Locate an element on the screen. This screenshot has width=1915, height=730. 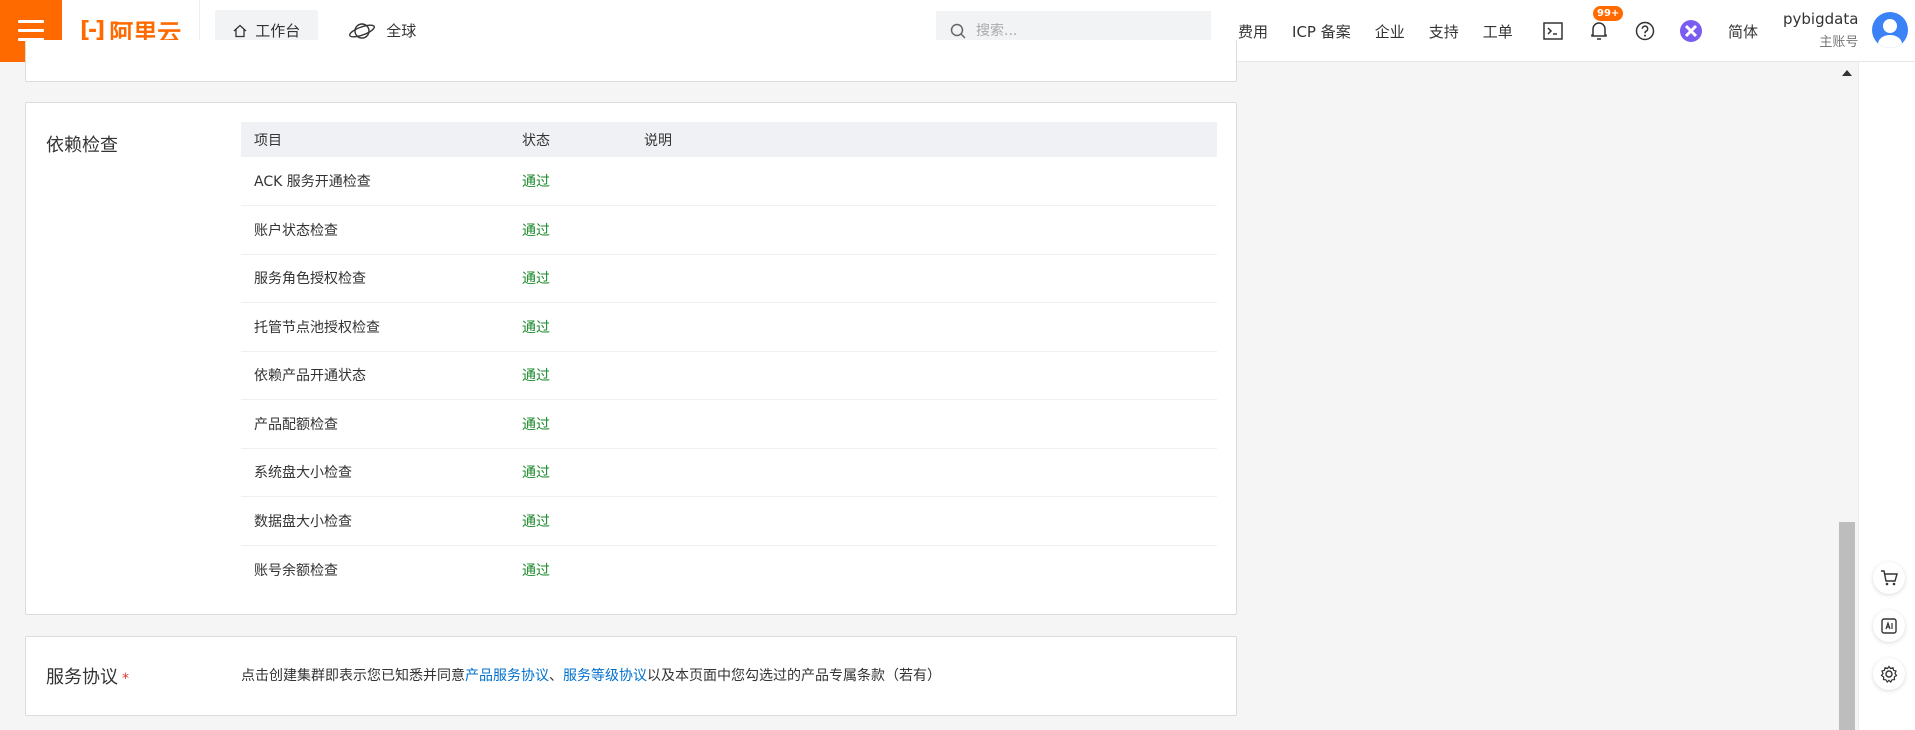
table-row: 依赖产品开通状态 通过 is located at coordinates (729, 375).